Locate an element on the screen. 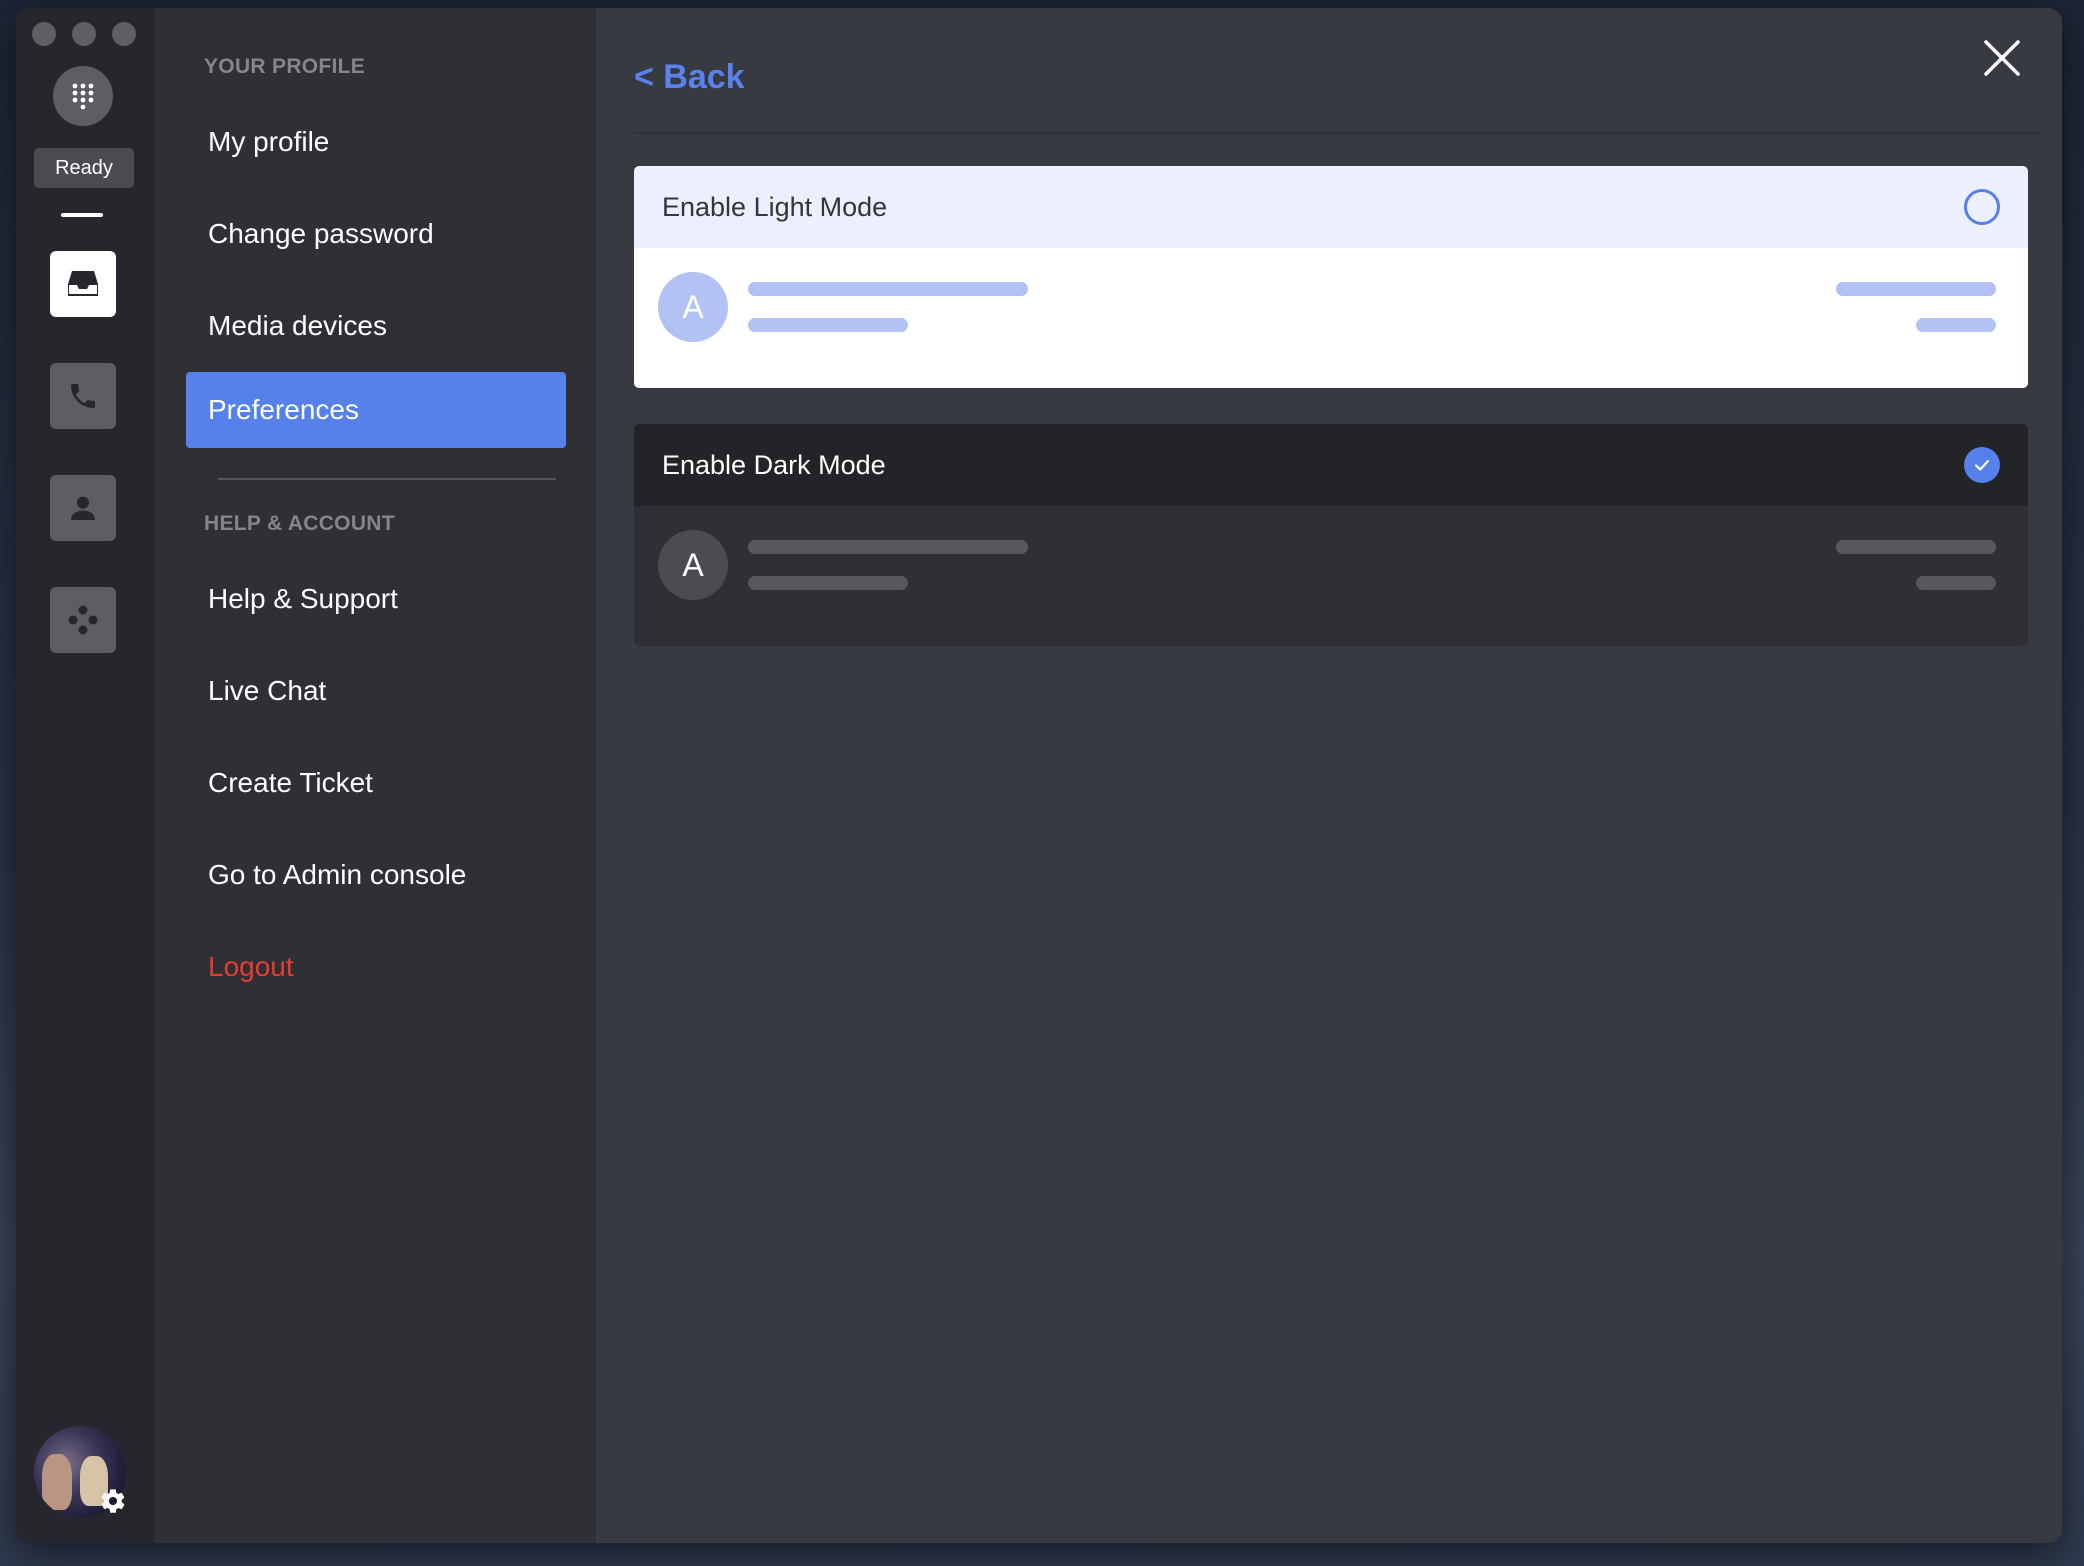 The width and height of the screenshot is (2084, 1566). back-link: < Back is located at coordinates (689, 77).